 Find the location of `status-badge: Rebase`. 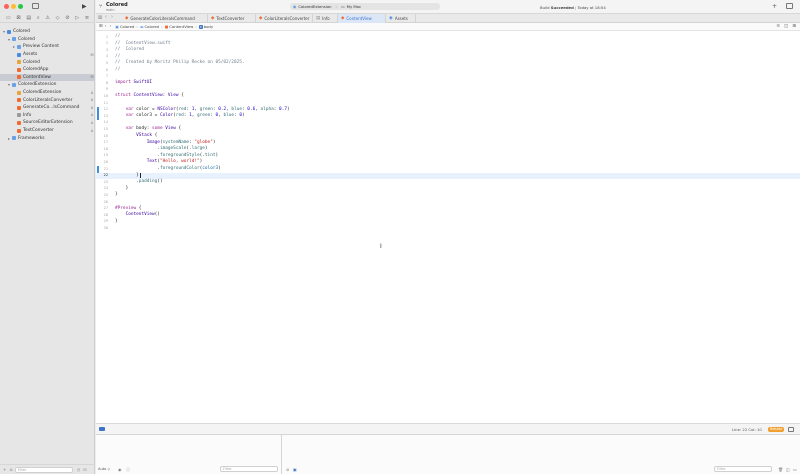

status-badge: Rebase is located at coordinates (776, 429).